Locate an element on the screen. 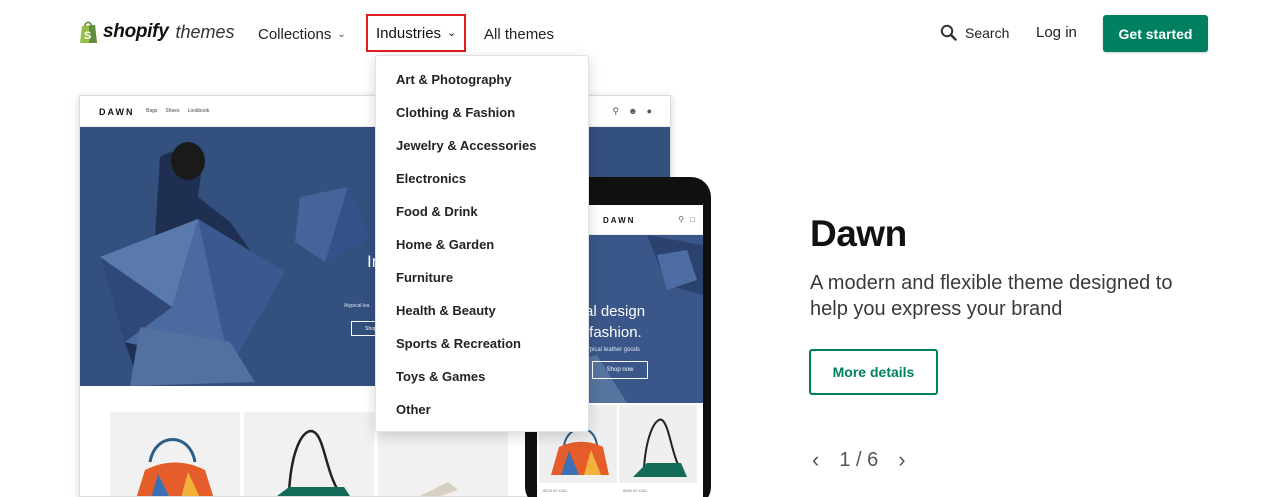  logo-wordmark-light: themes is located at coordinates (205, 31).